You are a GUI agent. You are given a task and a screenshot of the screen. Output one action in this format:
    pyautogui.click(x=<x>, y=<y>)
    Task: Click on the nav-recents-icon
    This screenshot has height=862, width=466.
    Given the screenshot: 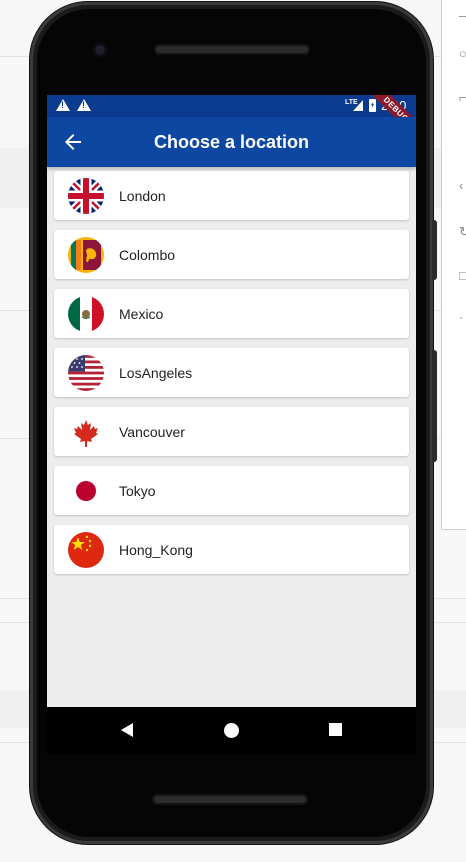 What is the action you would take?
    pyautogui.click(x=335, y=729)
    